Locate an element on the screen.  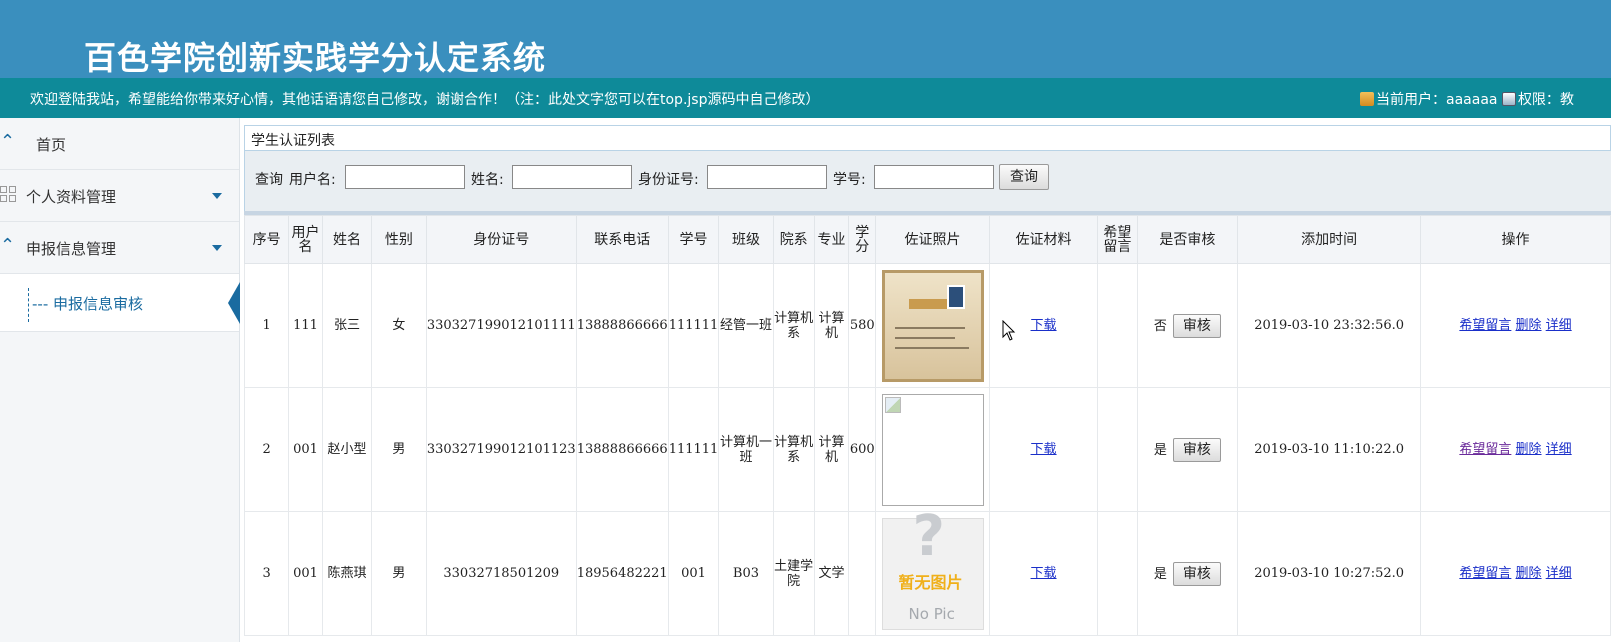
cell-name: 赵小型 is located at coordinates (346, 449).